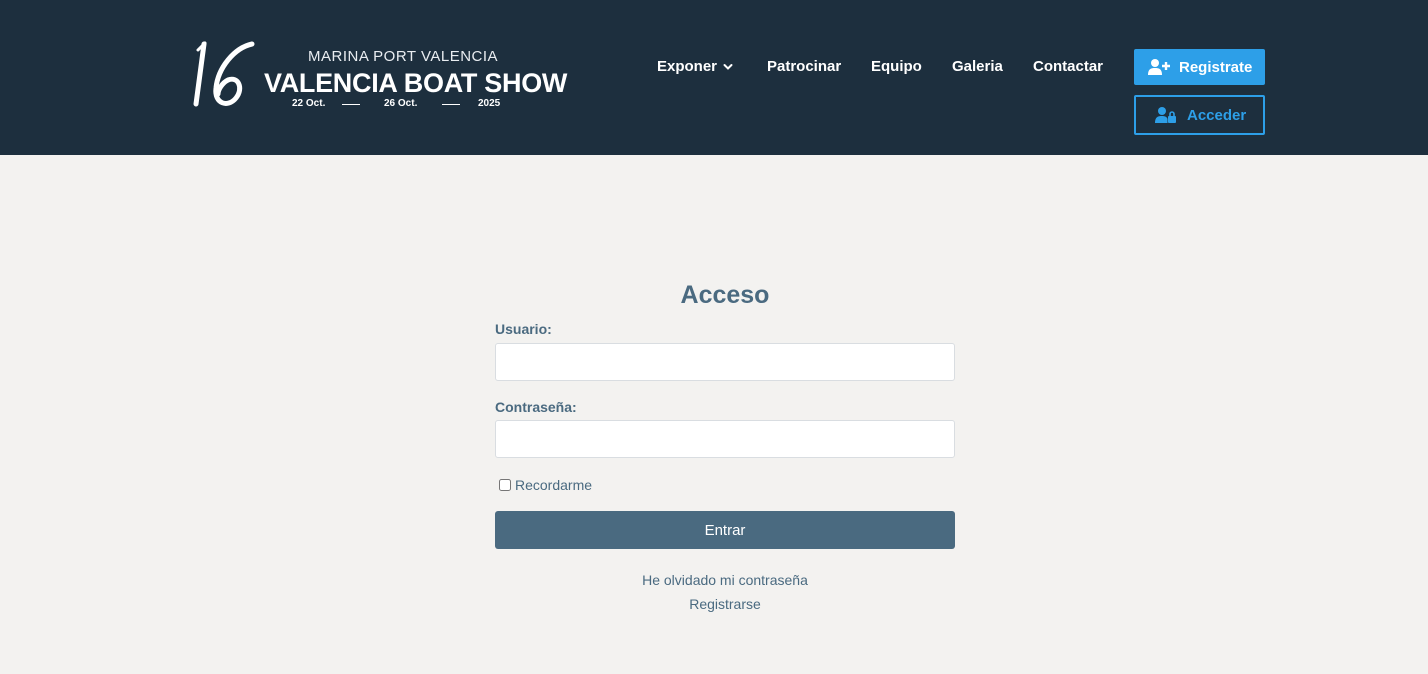 Image resolution: width=1428 pixels, height=674 pixels. I want to click on remember-me: Recordarme, so click(545, 485).